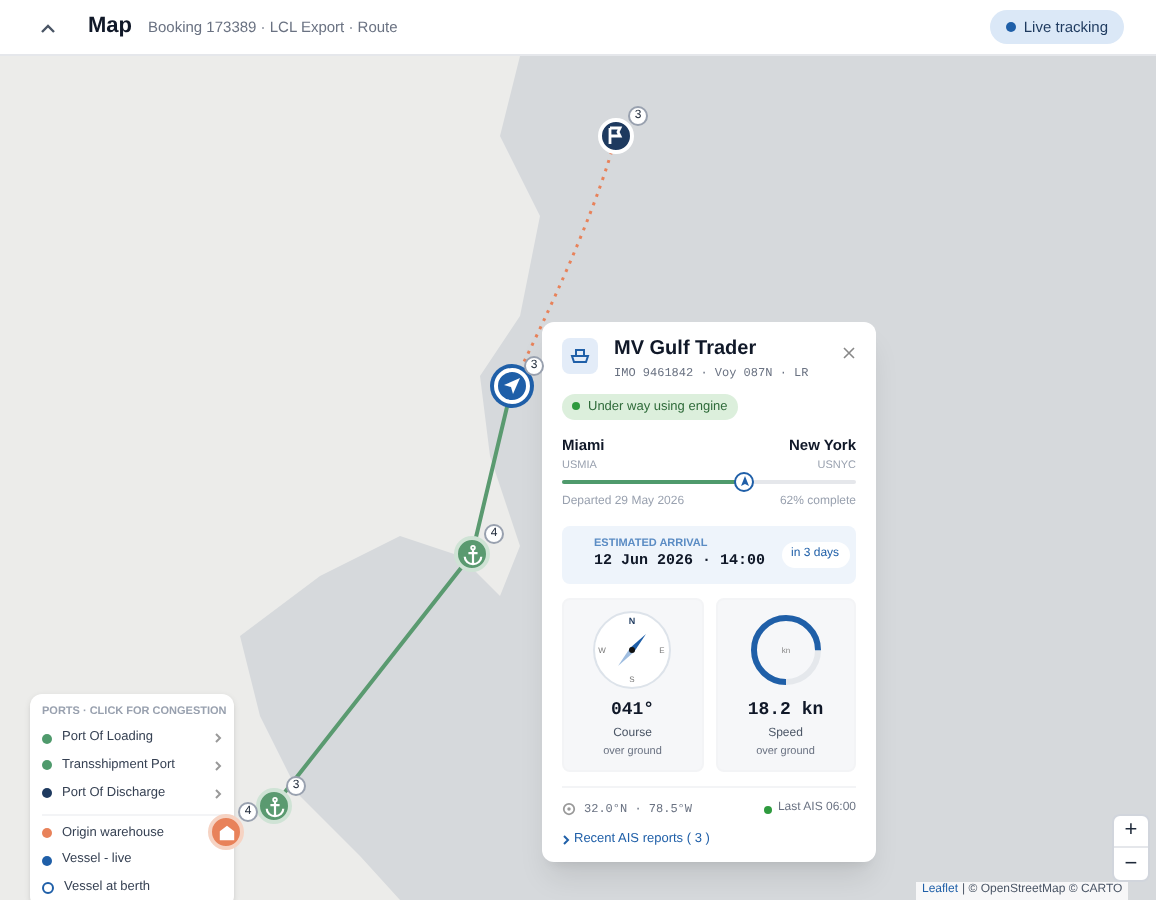  I want to click on section-title: Map, so click(110, 27).